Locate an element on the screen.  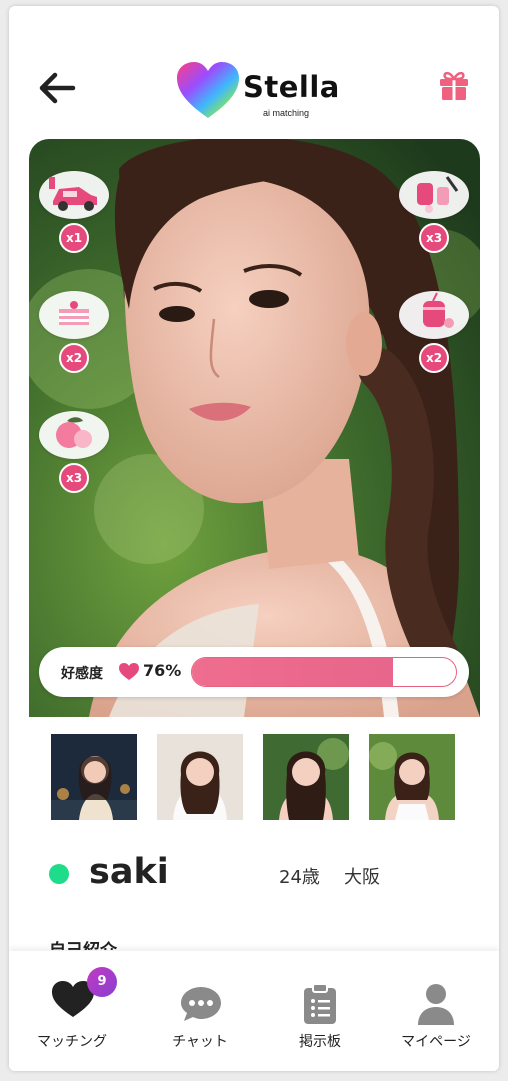
arrow-left-icon is located at coordinates (57, 88).